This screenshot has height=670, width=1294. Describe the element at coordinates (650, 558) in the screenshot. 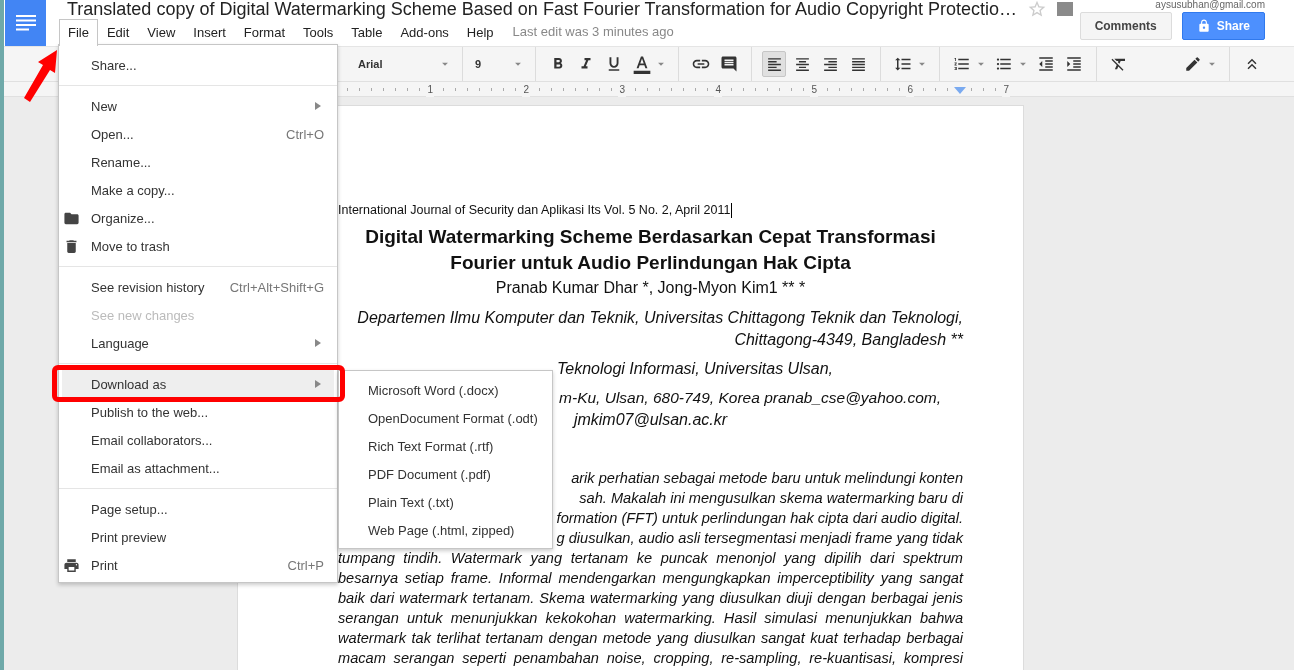

I see `body-text-line: tumpang tindih. Watermark yang tertanam ke puncak menonjol yang dipilih dari spektrum` at that location.